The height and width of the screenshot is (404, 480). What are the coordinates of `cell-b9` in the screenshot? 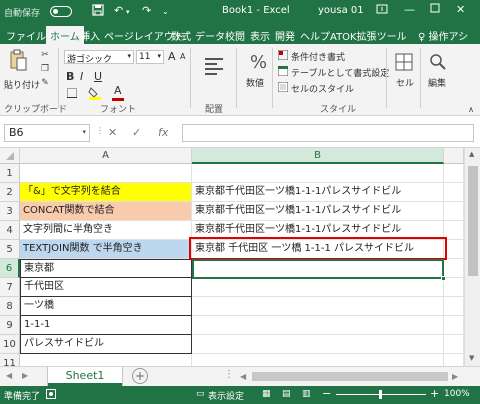 It's located at (318, 325).